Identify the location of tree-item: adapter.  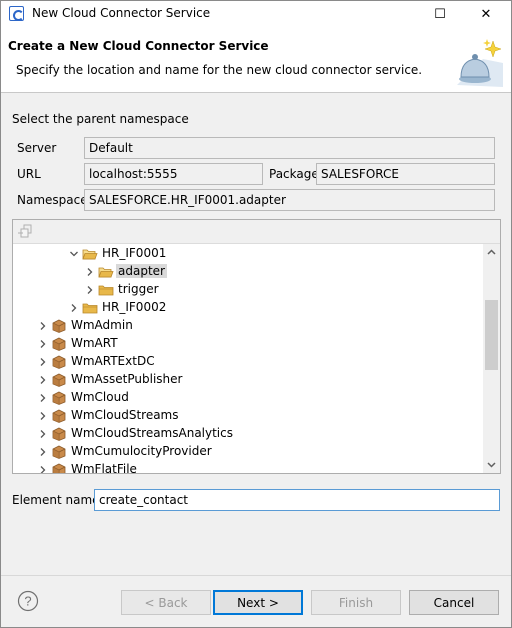
(248, 272).